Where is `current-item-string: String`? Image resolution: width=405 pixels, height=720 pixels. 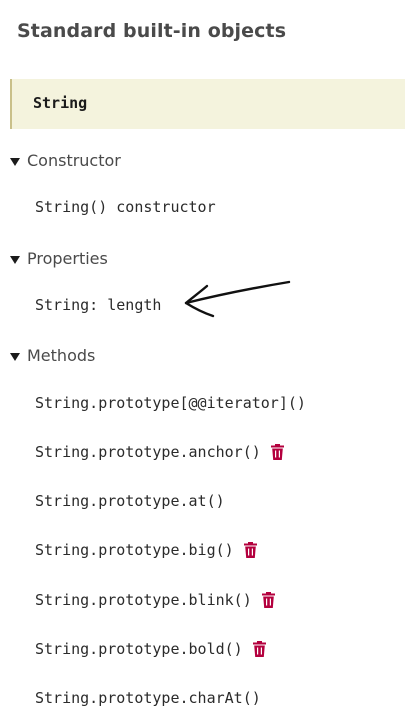
current-item-string: String is located at coordinates (207, 104).